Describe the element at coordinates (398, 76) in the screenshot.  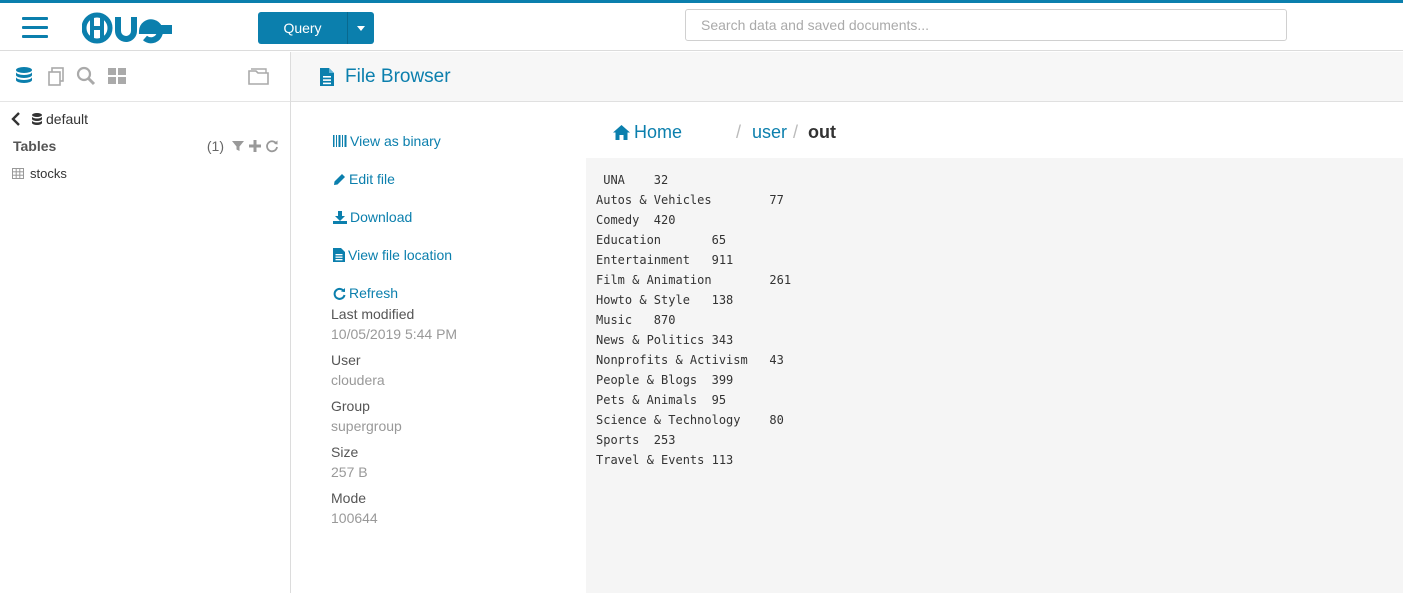
I see `page-title: File Browser` at that location.